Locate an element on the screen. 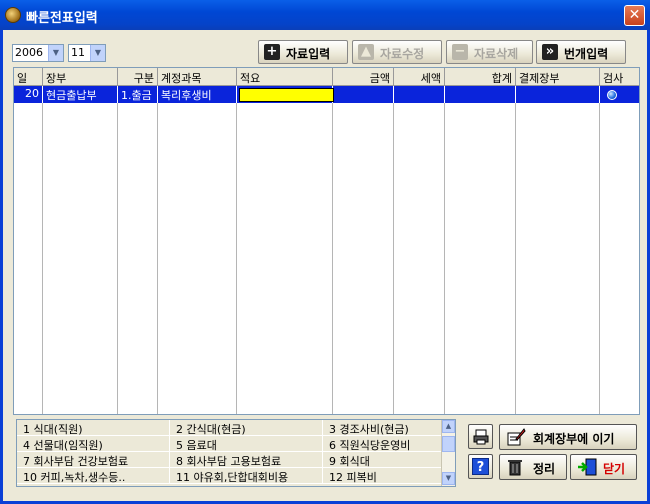  memo-edit-field is located at coordinates (286, 95).